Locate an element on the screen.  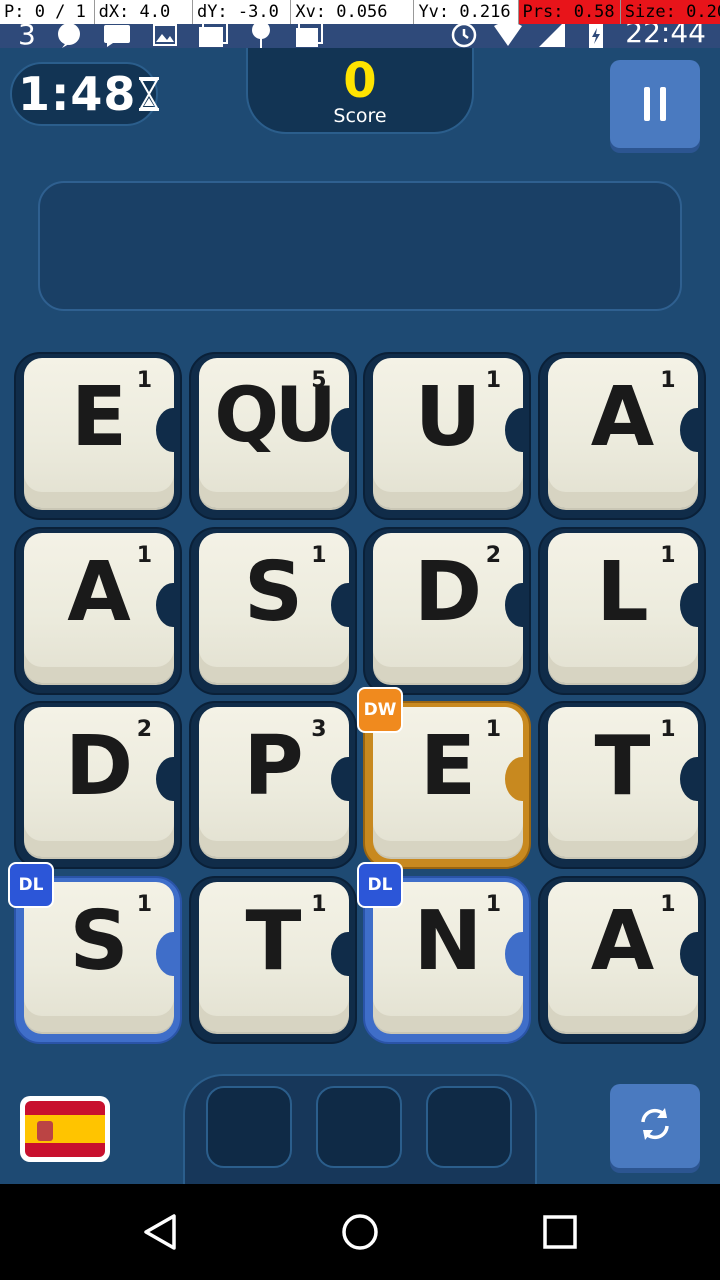
current-word-display is located at coordinates (360, 246).